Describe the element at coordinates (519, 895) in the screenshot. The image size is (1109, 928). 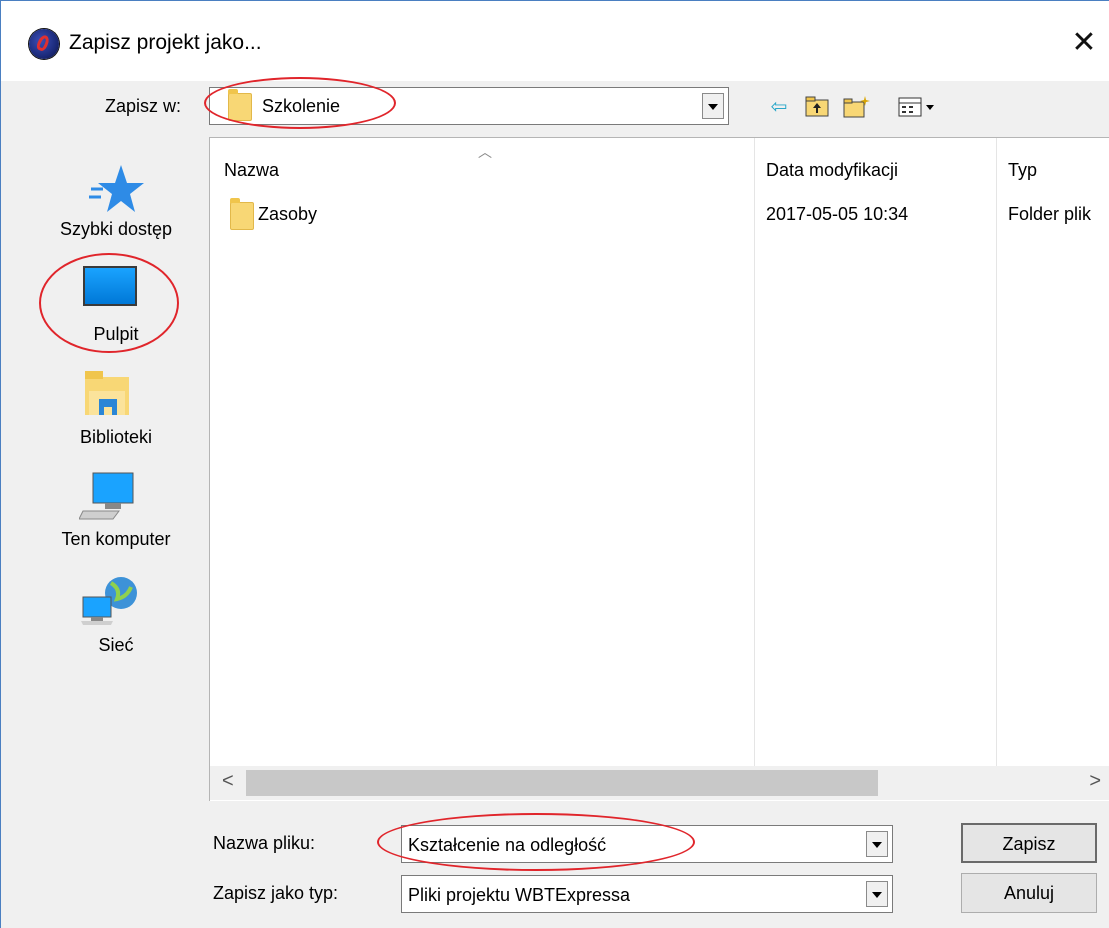
I see `filetype-value: Pliki projektu WBTExpressa` at that location.